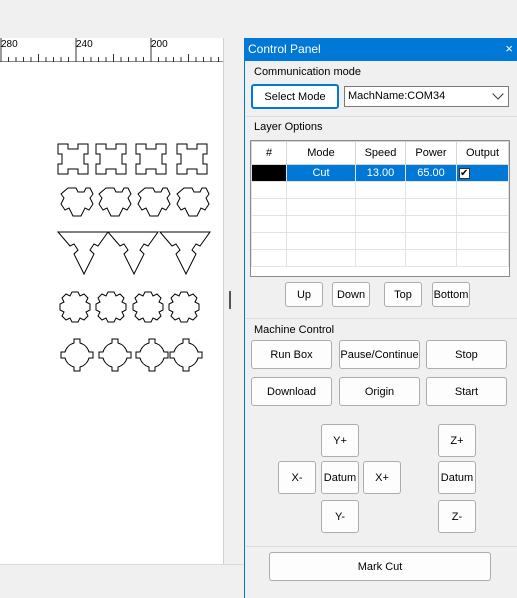 This screenshot has width=517, height=598. Describe the element at coordinates (269, 153) in the screenshot. I see `col-number: #` at that location.